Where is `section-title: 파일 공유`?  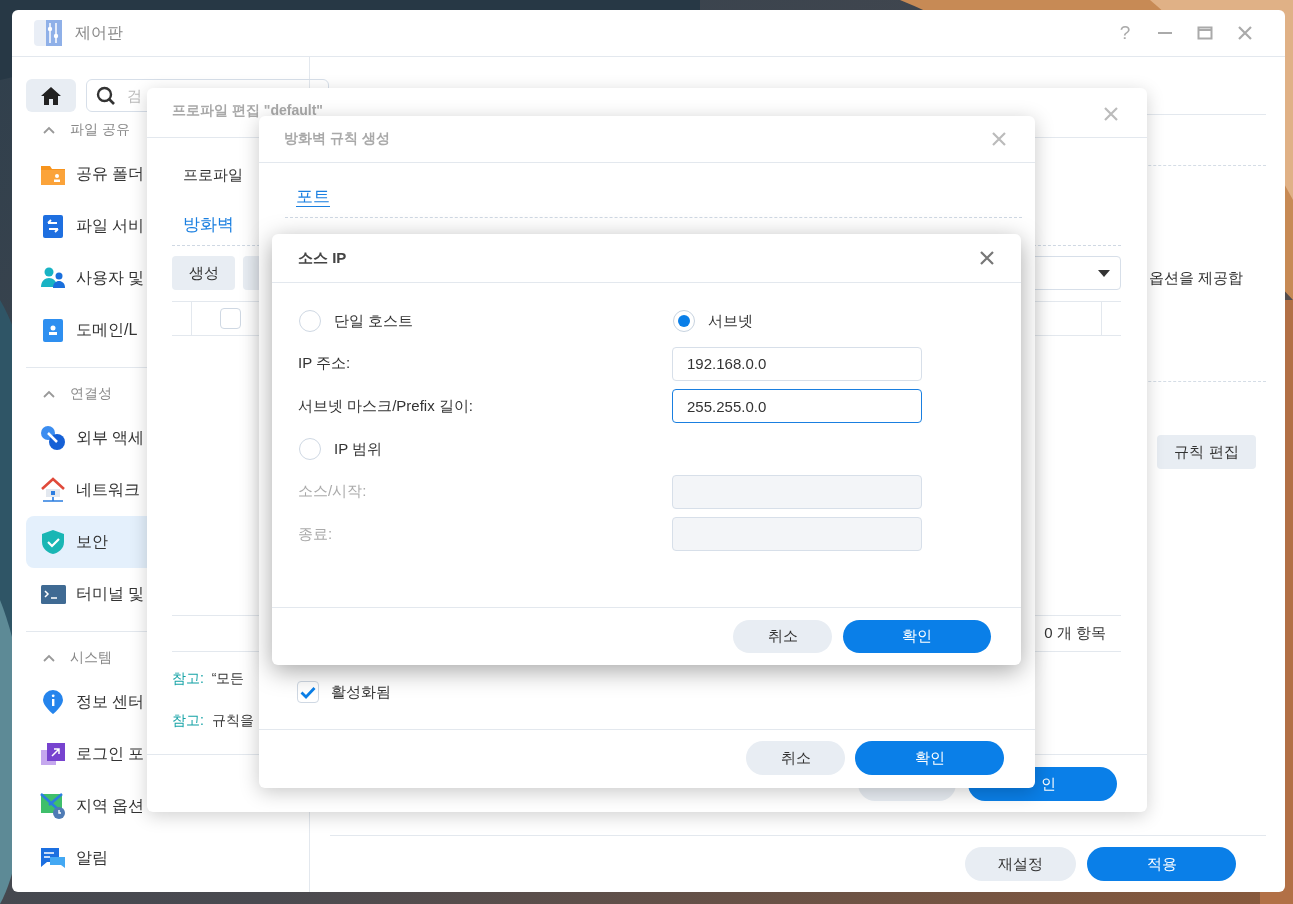 section-title: 파일 공유 is located at coordinates (100, 130).